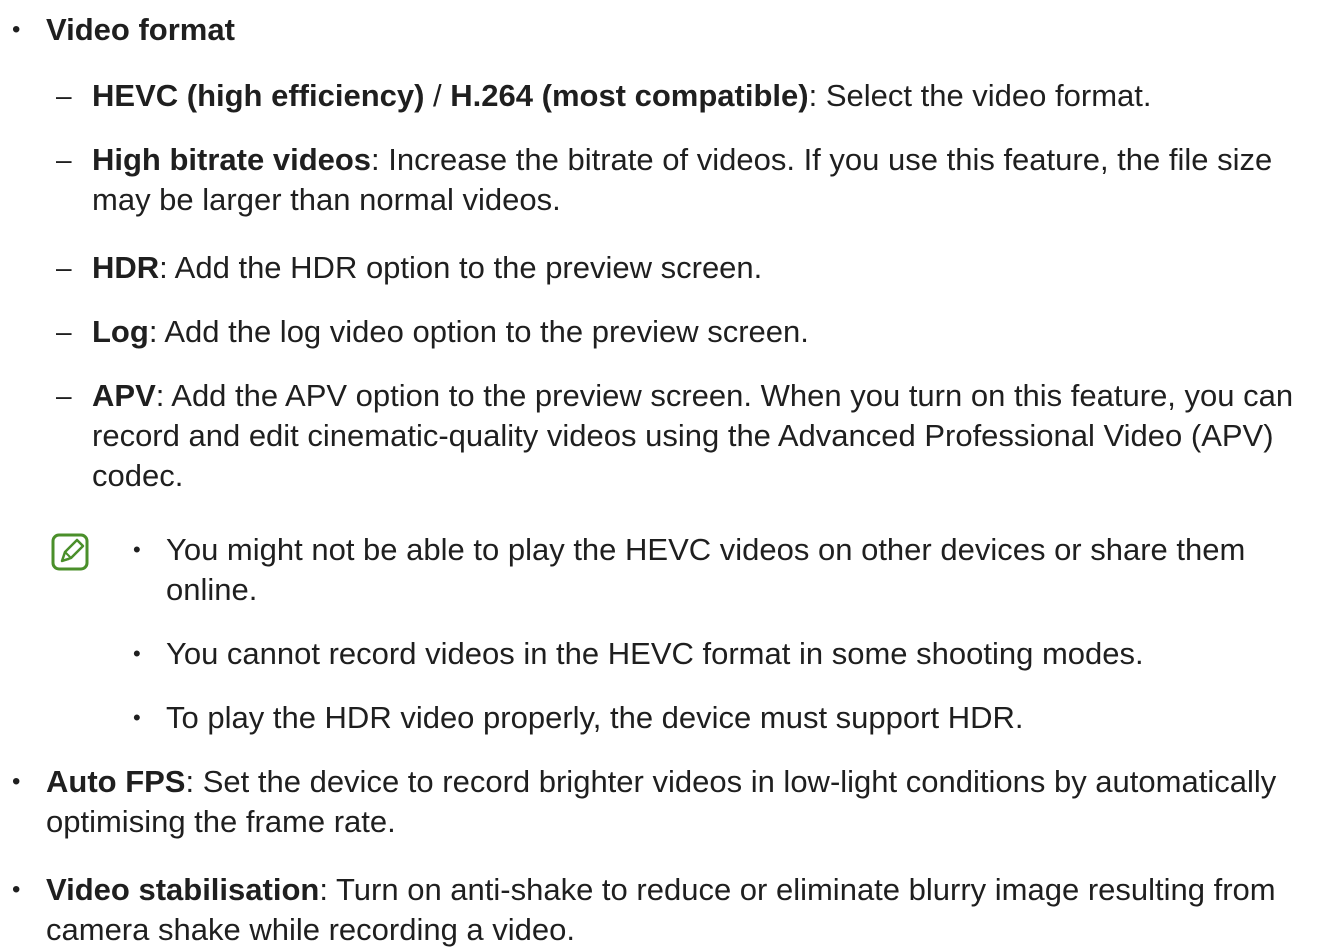  What do you see at coordinates (120, 331) in the screenshot?
I see `log-term: Log` at bounding box center [120, 331].